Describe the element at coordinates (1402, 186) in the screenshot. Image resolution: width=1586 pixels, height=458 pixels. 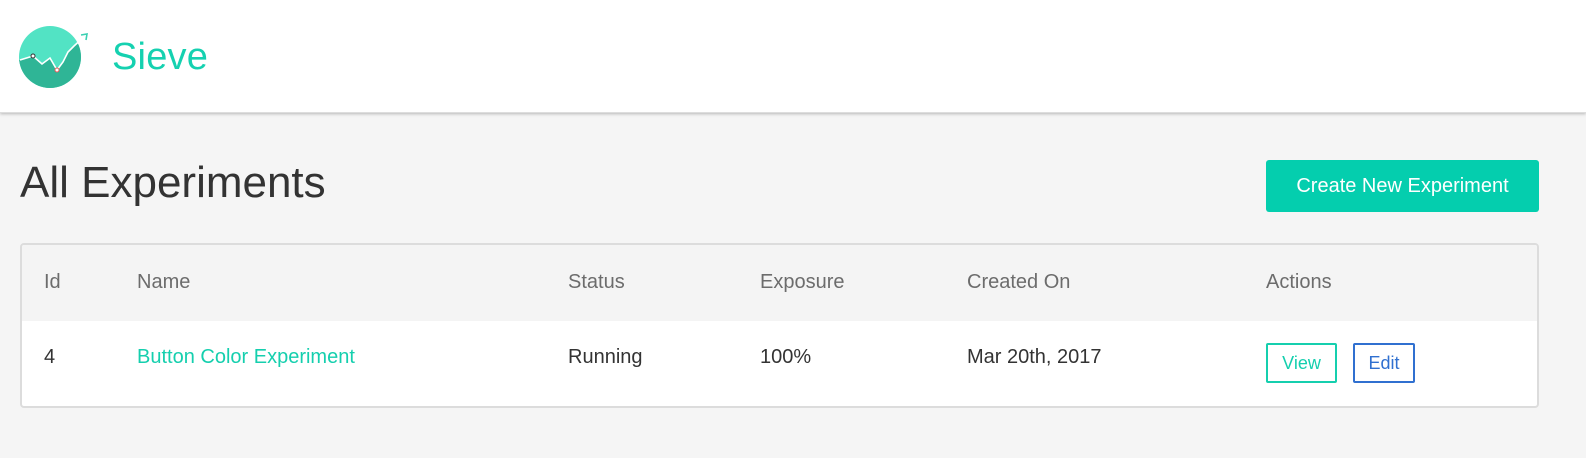
I see `create-new-experiment-button: Create New Experiment` at that location.